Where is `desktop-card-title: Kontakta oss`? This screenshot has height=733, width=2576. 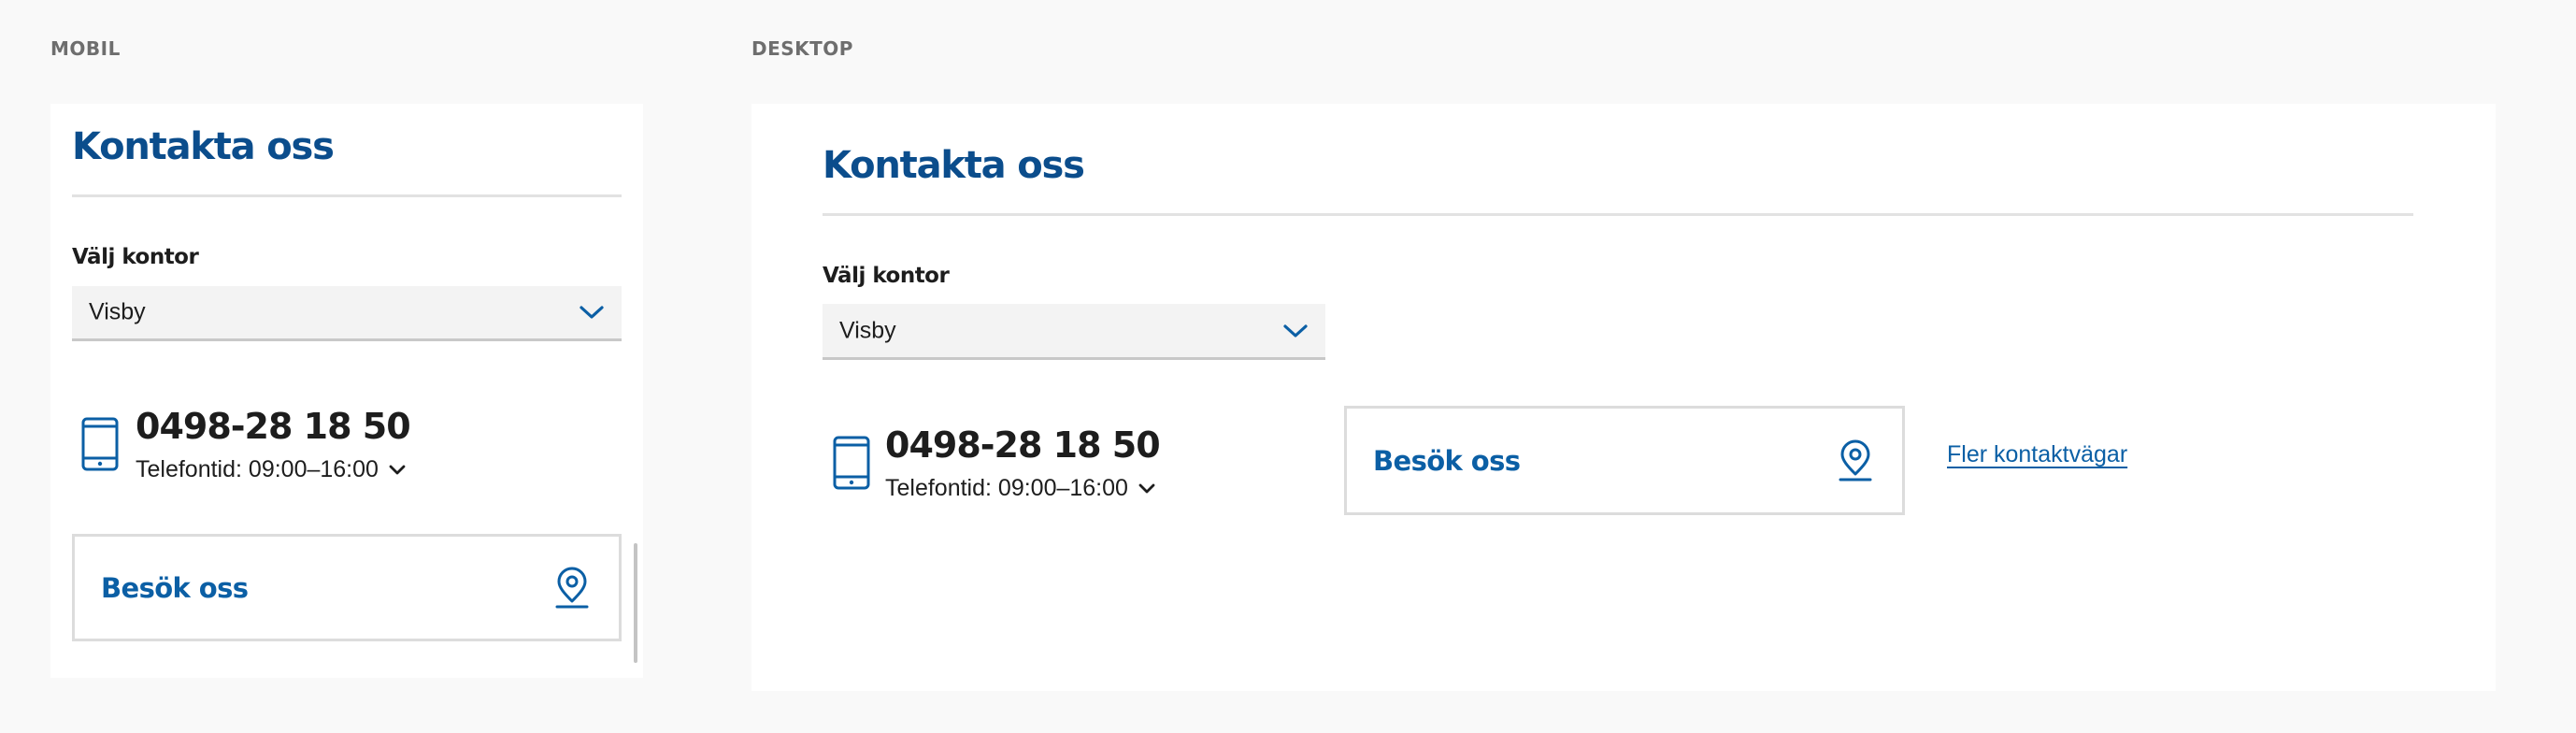
desktop-card-title: Kontakta oss is located at coordinates (954, 166).